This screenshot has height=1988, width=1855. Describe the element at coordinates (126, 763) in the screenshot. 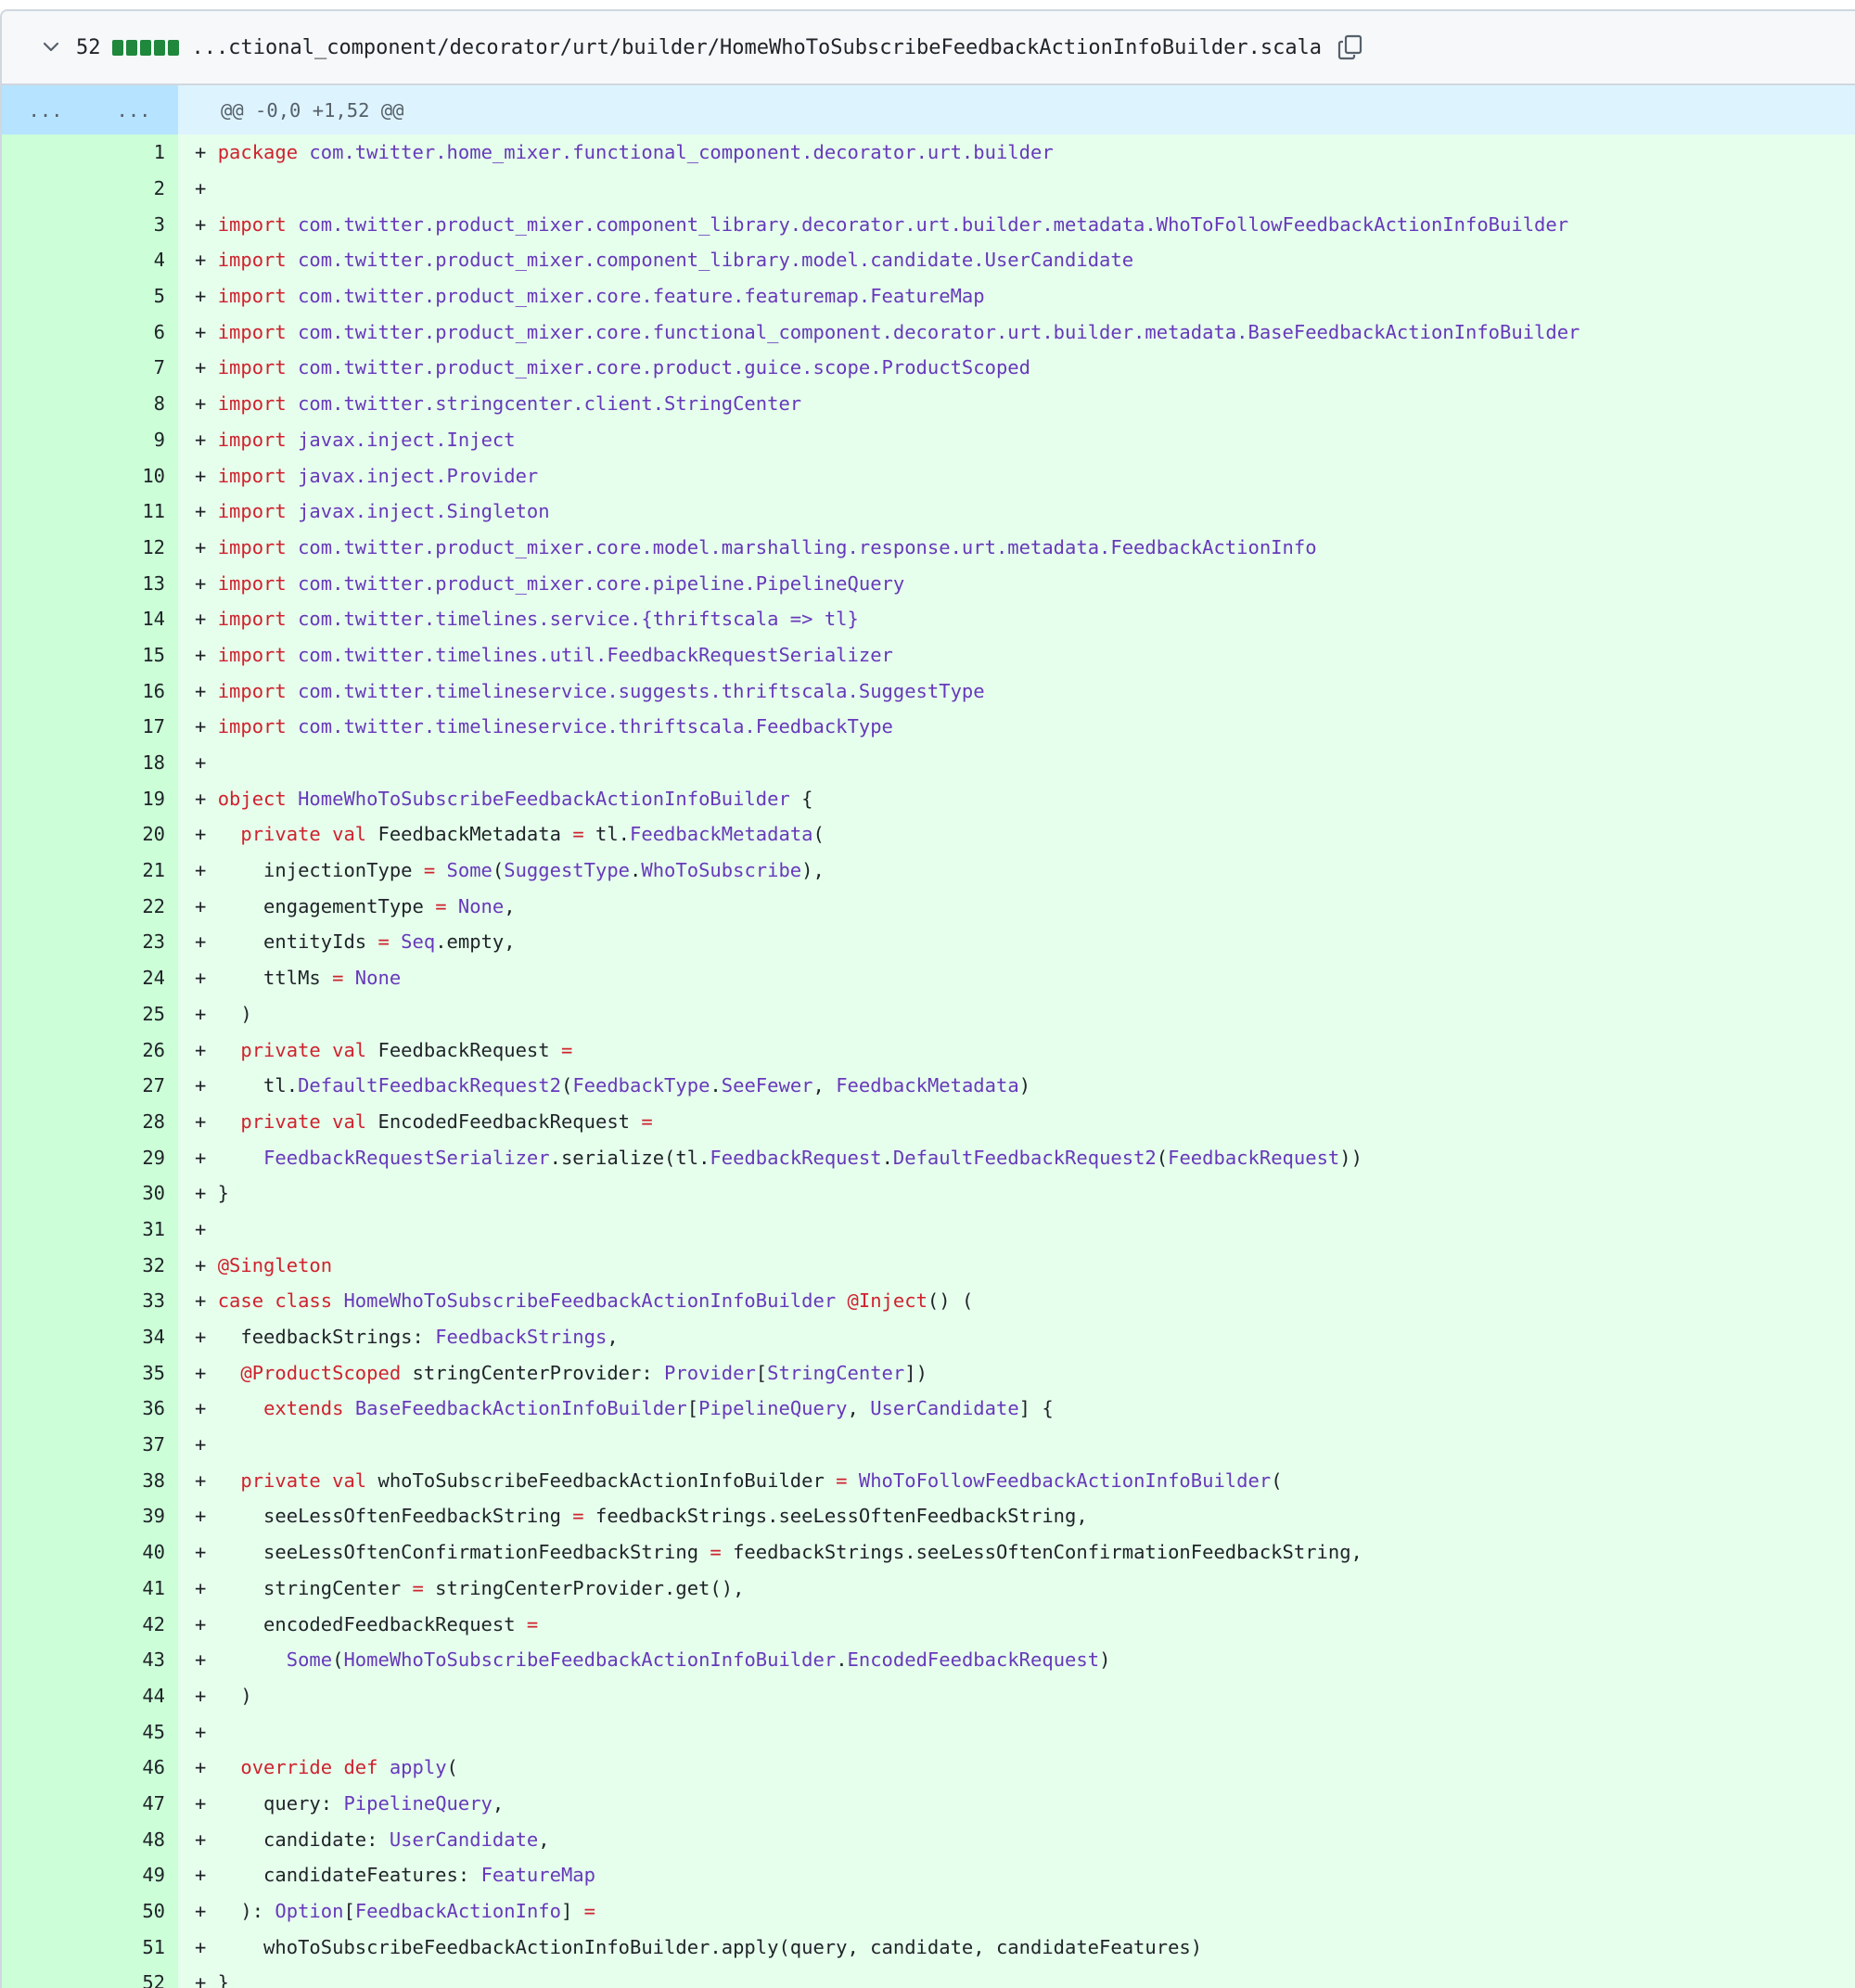

I see `new-line-number: 18` at that location.